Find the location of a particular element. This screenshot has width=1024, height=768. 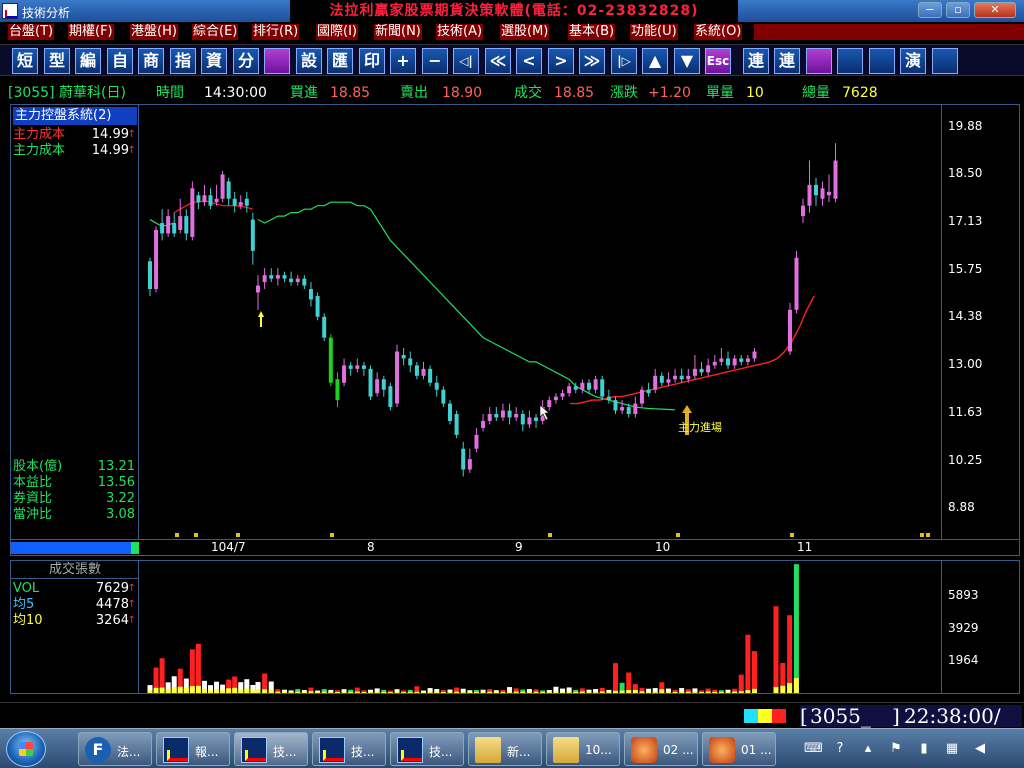

short-term-button: 短 is located at coordinates (25, 61).